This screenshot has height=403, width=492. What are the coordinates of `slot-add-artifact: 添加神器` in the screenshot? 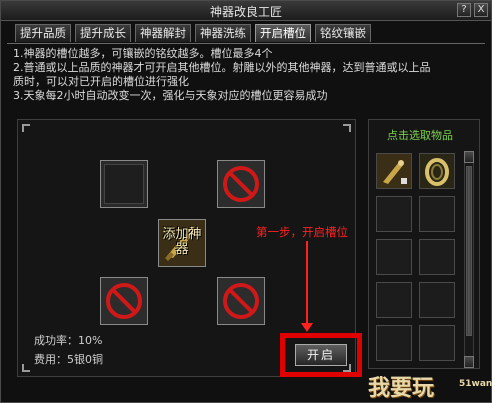 It's located at (182, 243).